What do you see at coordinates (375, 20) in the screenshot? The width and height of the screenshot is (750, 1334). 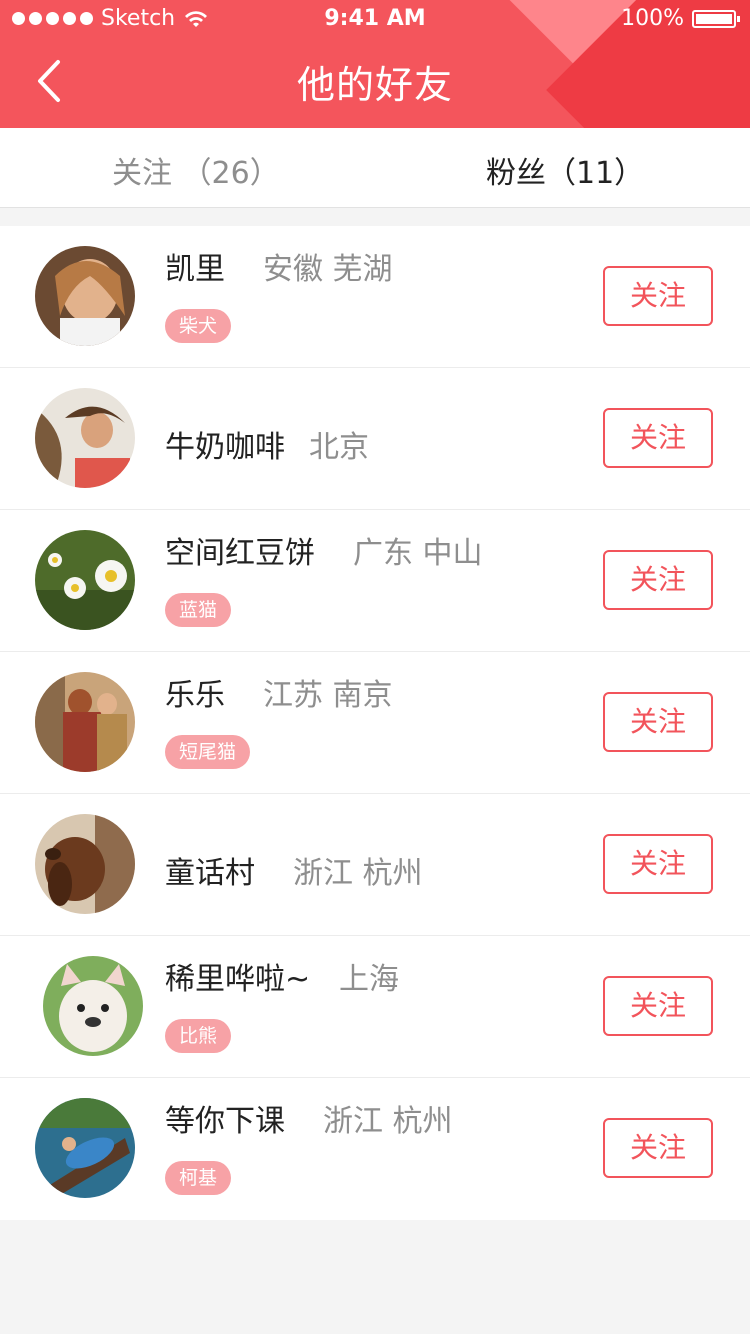 I see `status-bar: Sketch 9:41 AM 100%` at bounding box center [375, 20].